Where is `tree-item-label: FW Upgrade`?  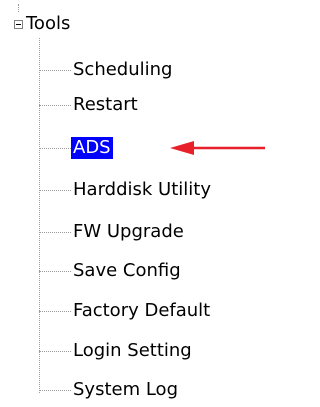 tree-item-label: FW Upgrade is located at coordinates (128, 231).